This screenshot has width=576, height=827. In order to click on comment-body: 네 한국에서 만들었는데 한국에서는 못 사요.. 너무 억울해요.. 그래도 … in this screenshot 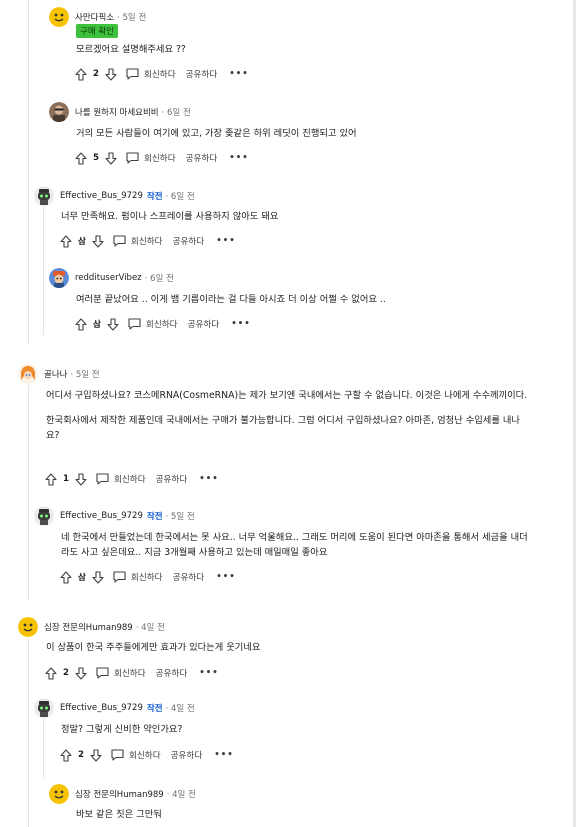, I will do `click(298, 545)`.